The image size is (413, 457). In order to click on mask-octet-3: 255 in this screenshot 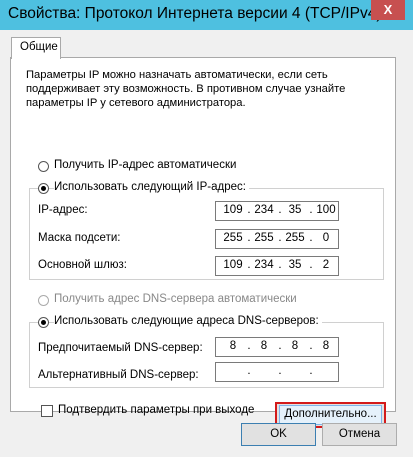, I will do `click(295, 238)`.